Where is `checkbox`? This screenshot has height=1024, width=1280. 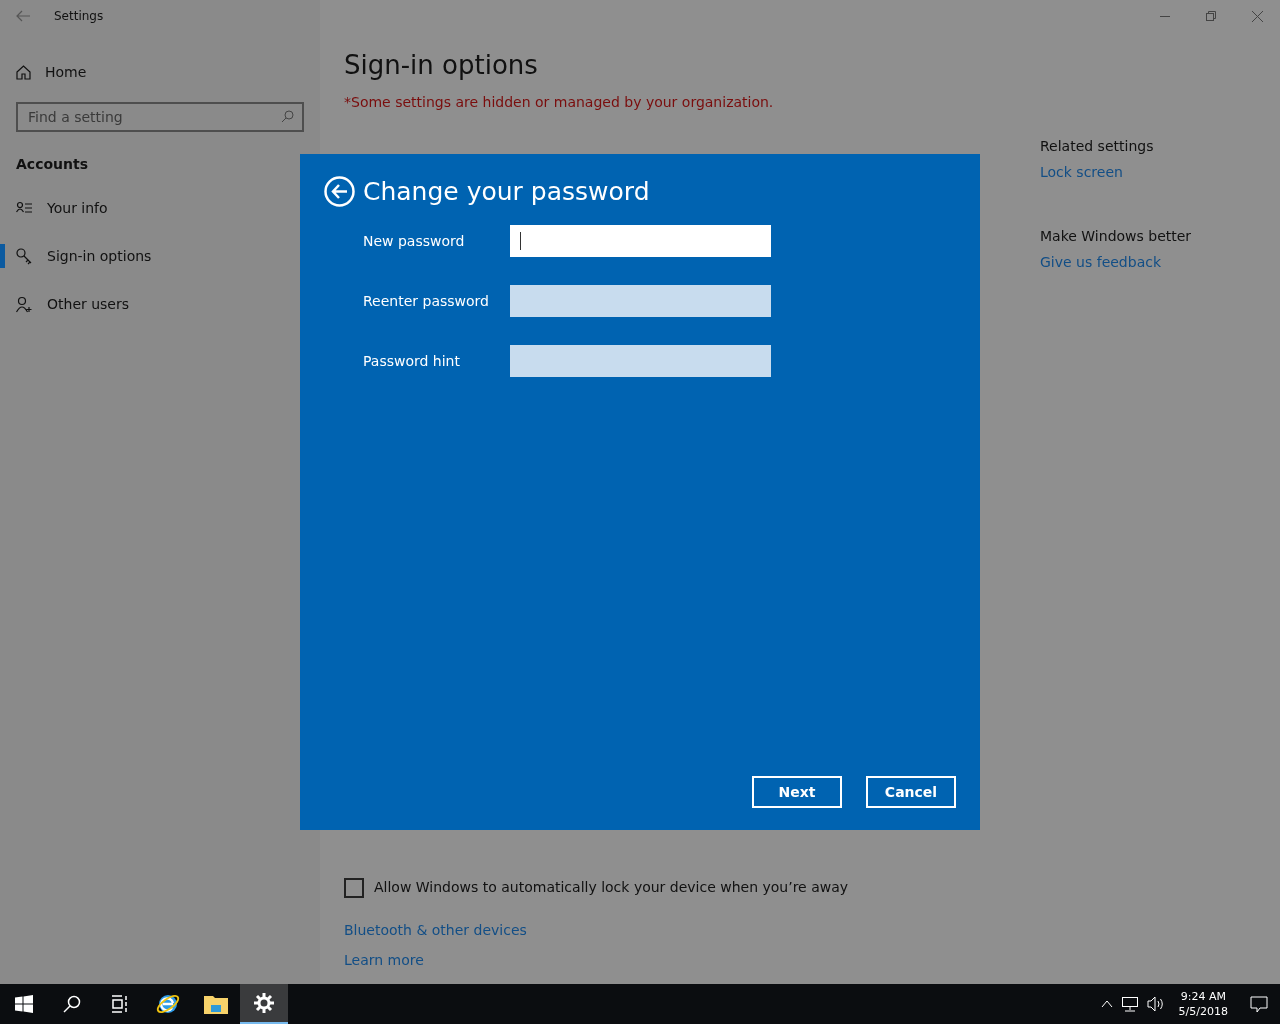
checkbox is located at coordinates (354, 888).